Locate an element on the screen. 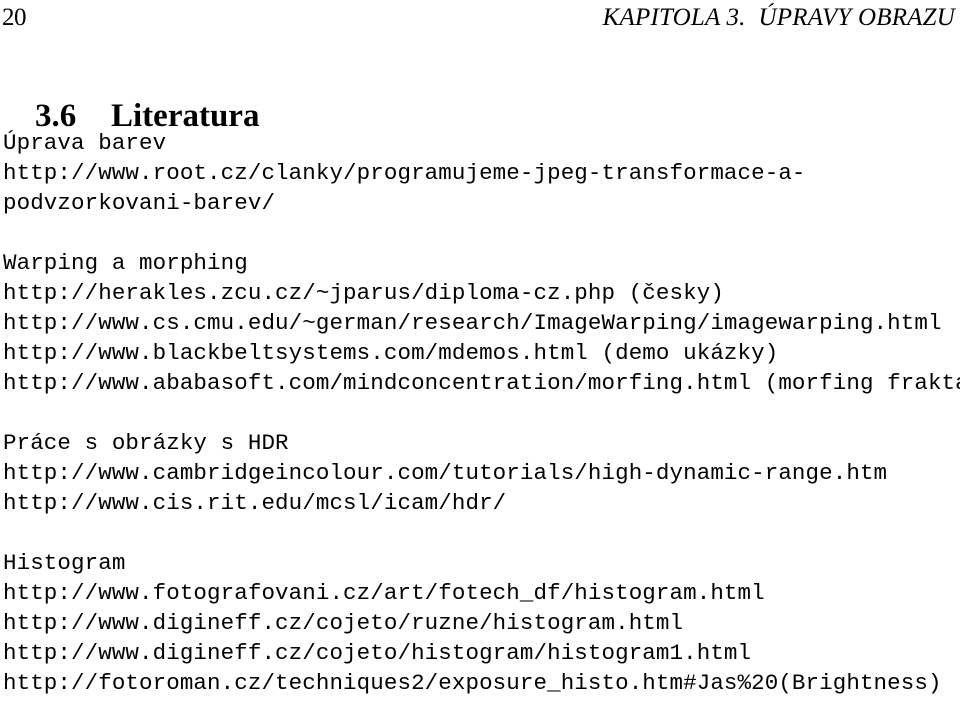  running-head: 20 KAPITOLA 3. ÚPRAVY OBRAZU is located at coordinates (480, 19).